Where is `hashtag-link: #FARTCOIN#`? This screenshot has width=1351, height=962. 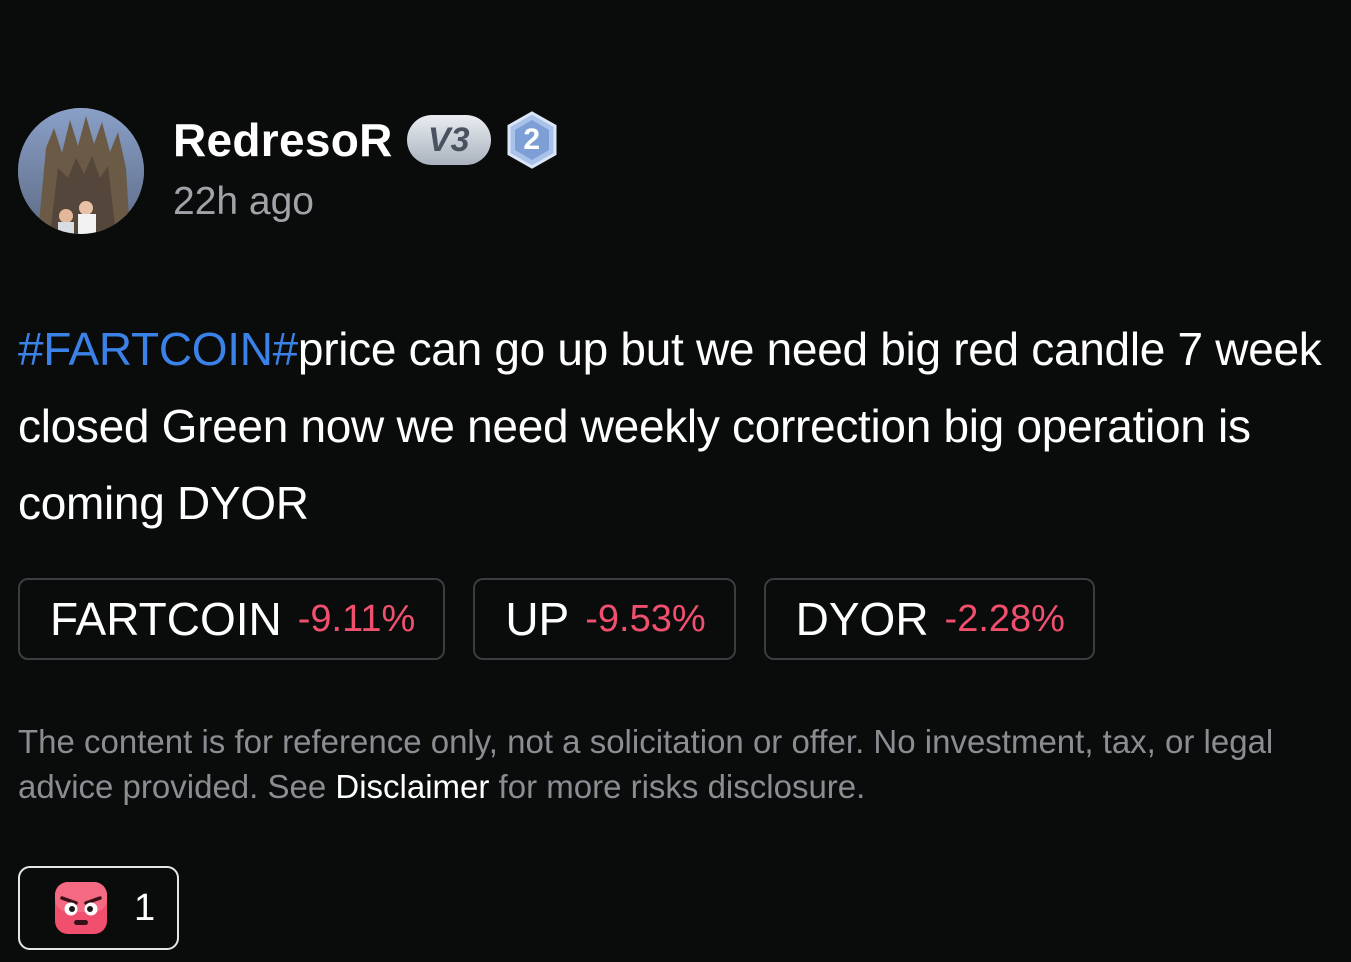 hashtag-link: #FARTCOIN# is located at coordinates (158, 349).